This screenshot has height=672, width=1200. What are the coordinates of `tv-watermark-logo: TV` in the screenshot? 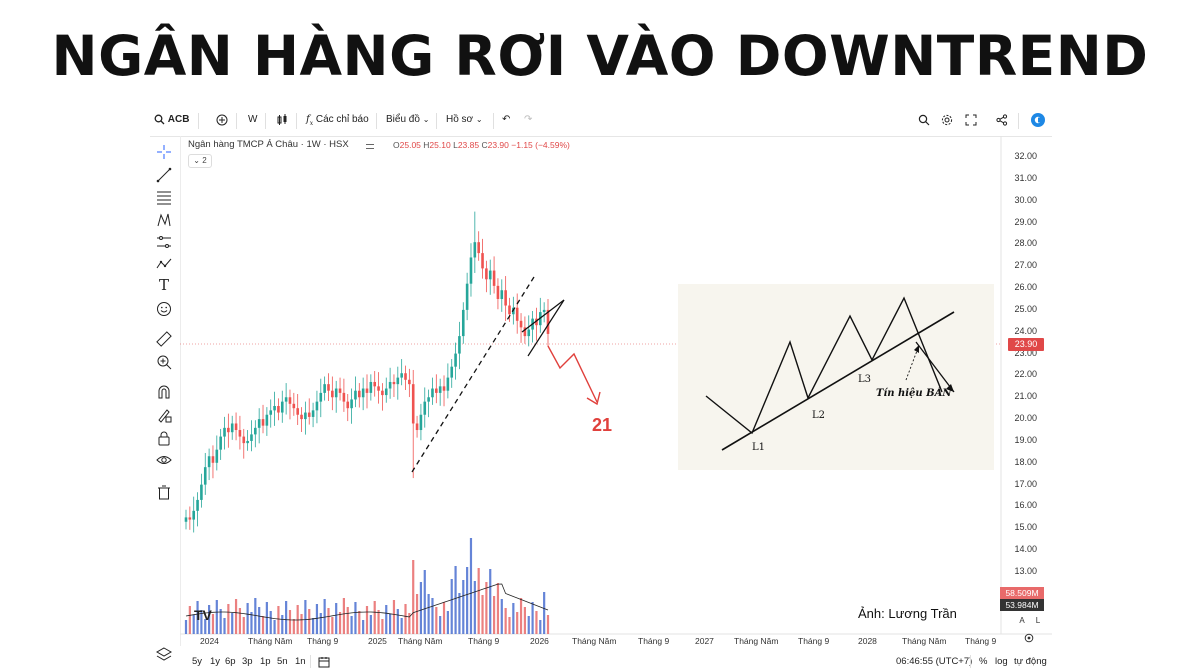 It's located at (203, 615).